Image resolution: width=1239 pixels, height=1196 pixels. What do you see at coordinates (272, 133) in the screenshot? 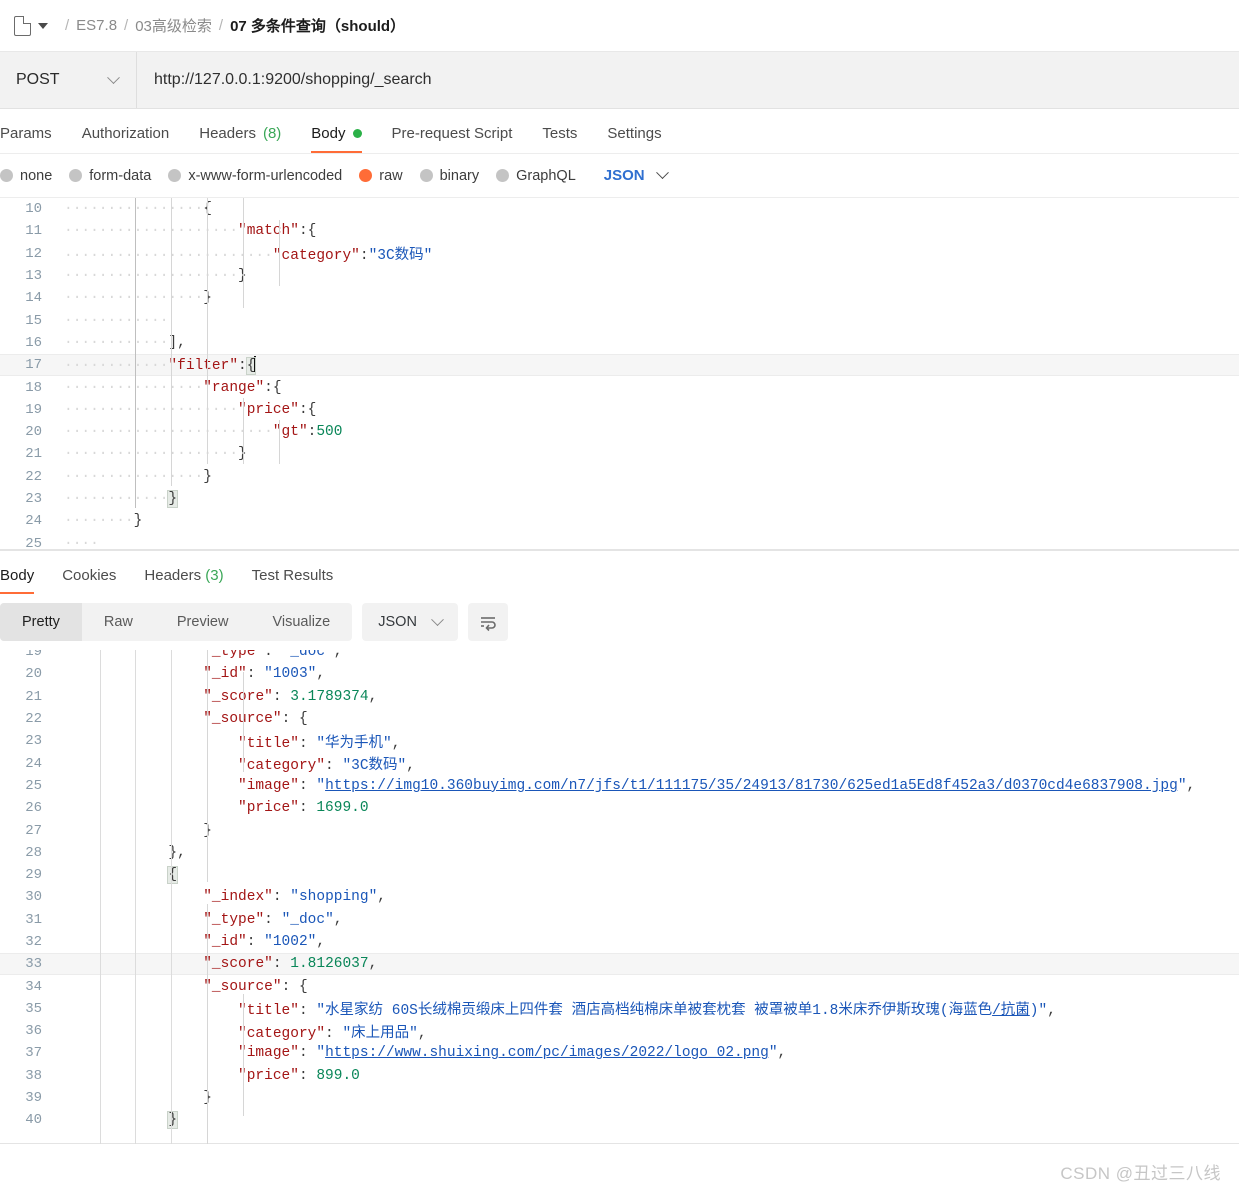
I see `tab-count-badge: (8)` at bounding box center [272, 133].